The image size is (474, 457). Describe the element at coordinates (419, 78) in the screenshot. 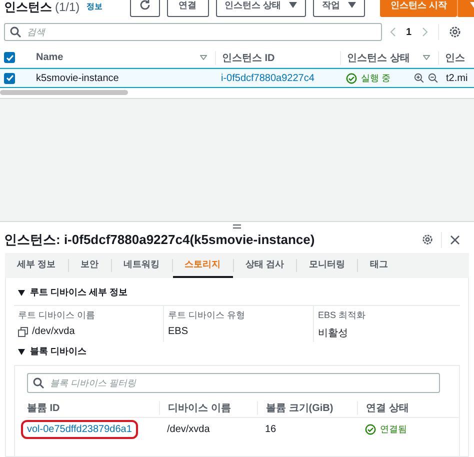

I see `zoom-in-icon` at that location.